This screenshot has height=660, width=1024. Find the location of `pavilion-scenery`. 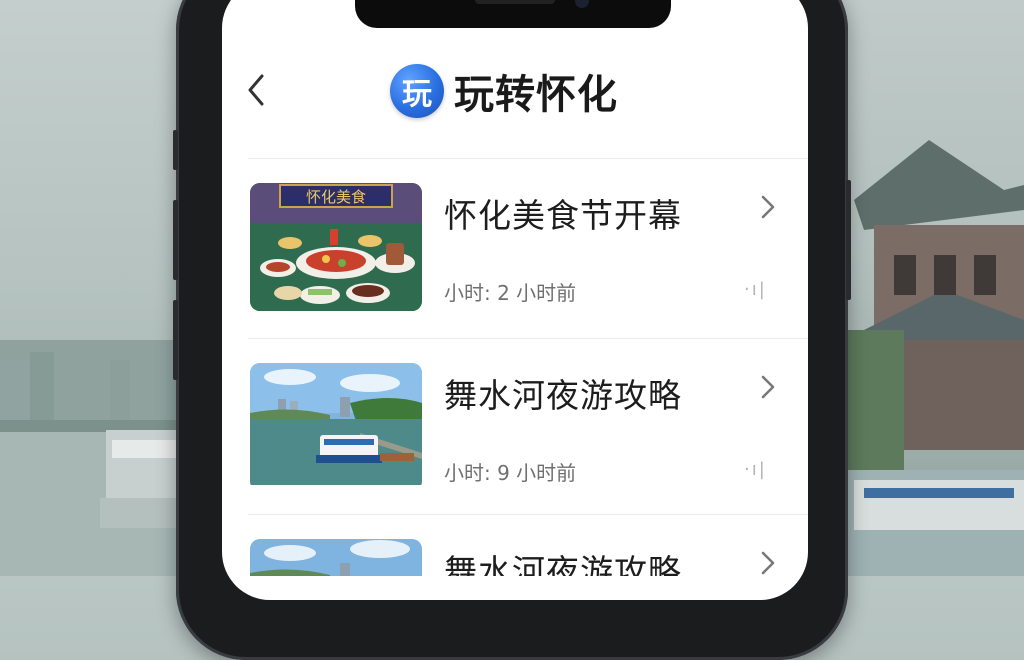

pavilion-scenery is located at coordinates (929, 358).